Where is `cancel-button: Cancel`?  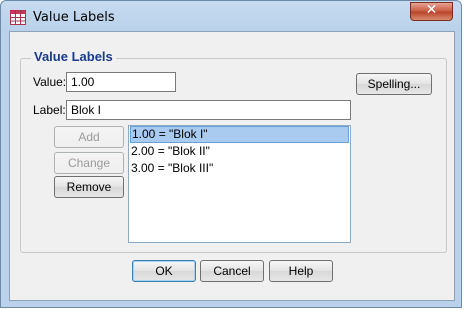
cancel-button: Cancel is located at coordinates (232, 271).